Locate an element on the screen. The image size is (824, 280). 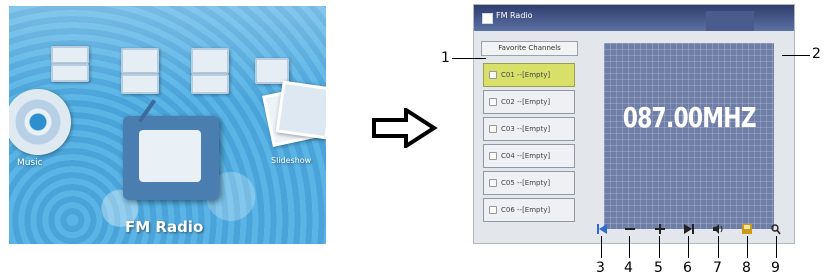
channel-item: C01 --[Empty] is located at coordinates (529, 75).